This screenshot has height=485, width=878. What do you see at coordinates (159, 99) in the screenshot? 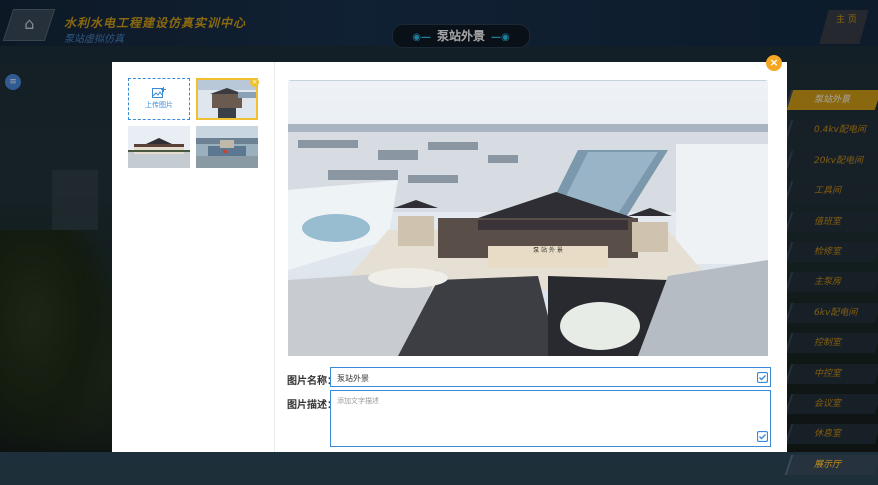
I see `upload-image-button: 上传图片` at bounding box center [159, 99].